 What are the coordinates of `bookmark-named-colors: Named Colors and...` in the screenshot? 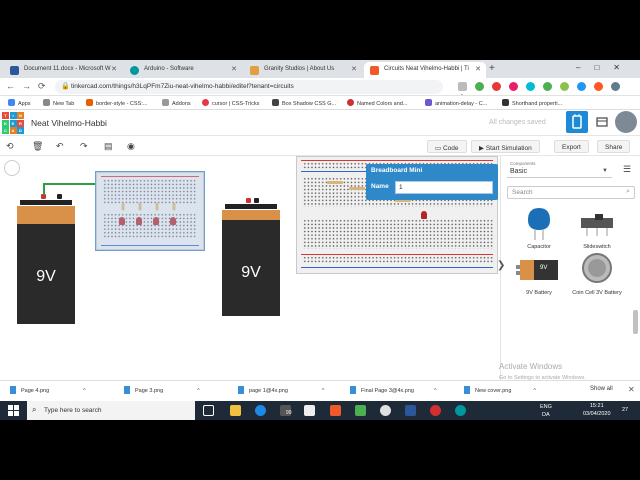 It's located at (377, 103).